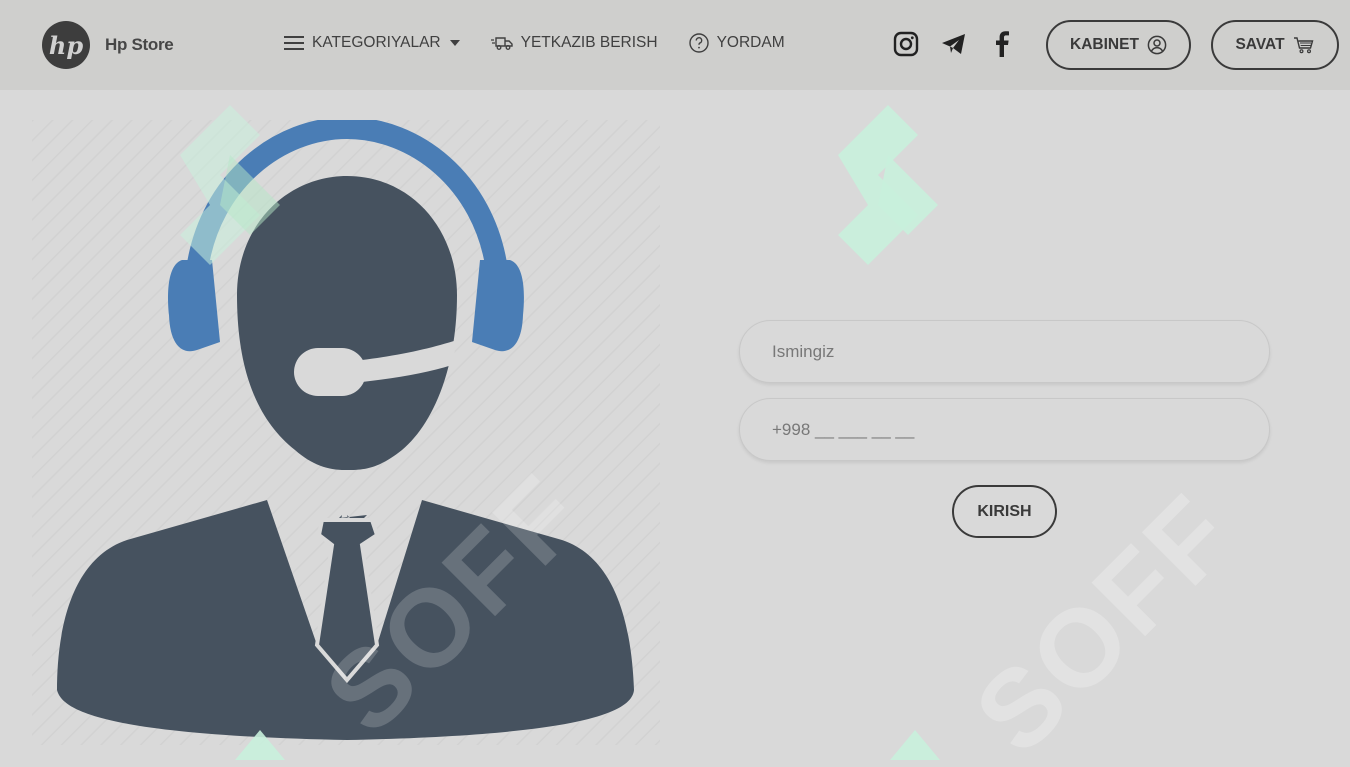  I want to click on hp-logo-icon: hp, so click(66, 45).